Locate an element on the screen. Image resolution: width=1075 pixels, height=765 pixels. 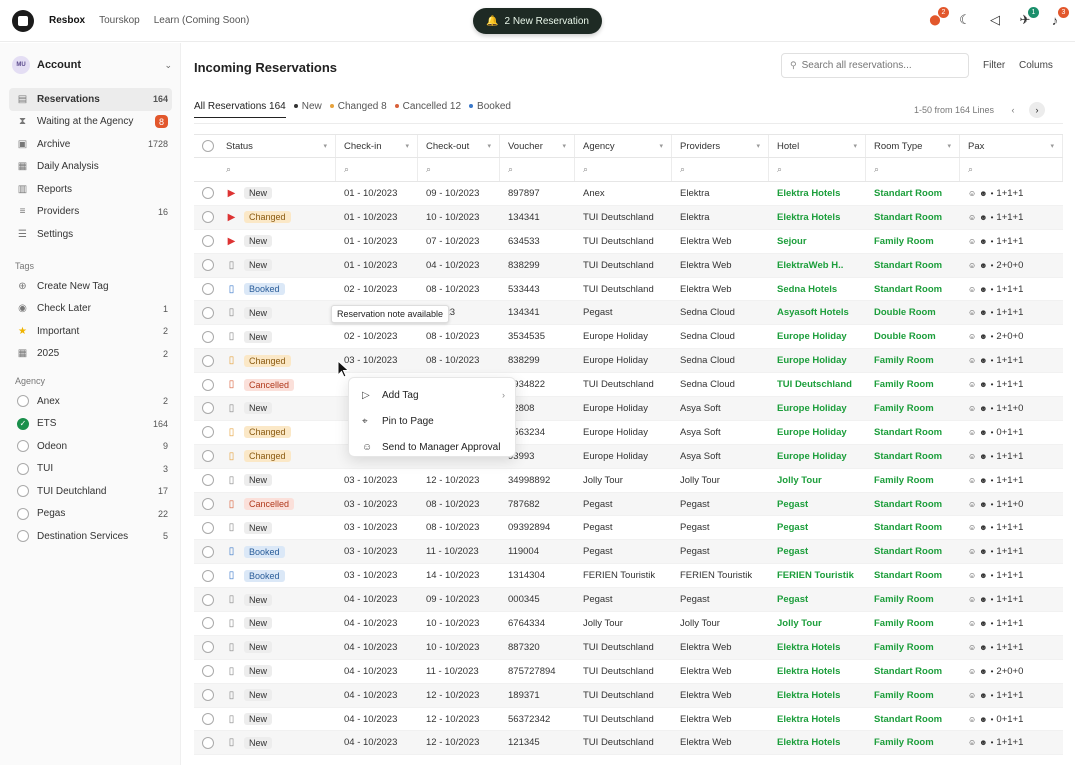
column-filter-providers: ⌕ is located at coordinates (720, 169).